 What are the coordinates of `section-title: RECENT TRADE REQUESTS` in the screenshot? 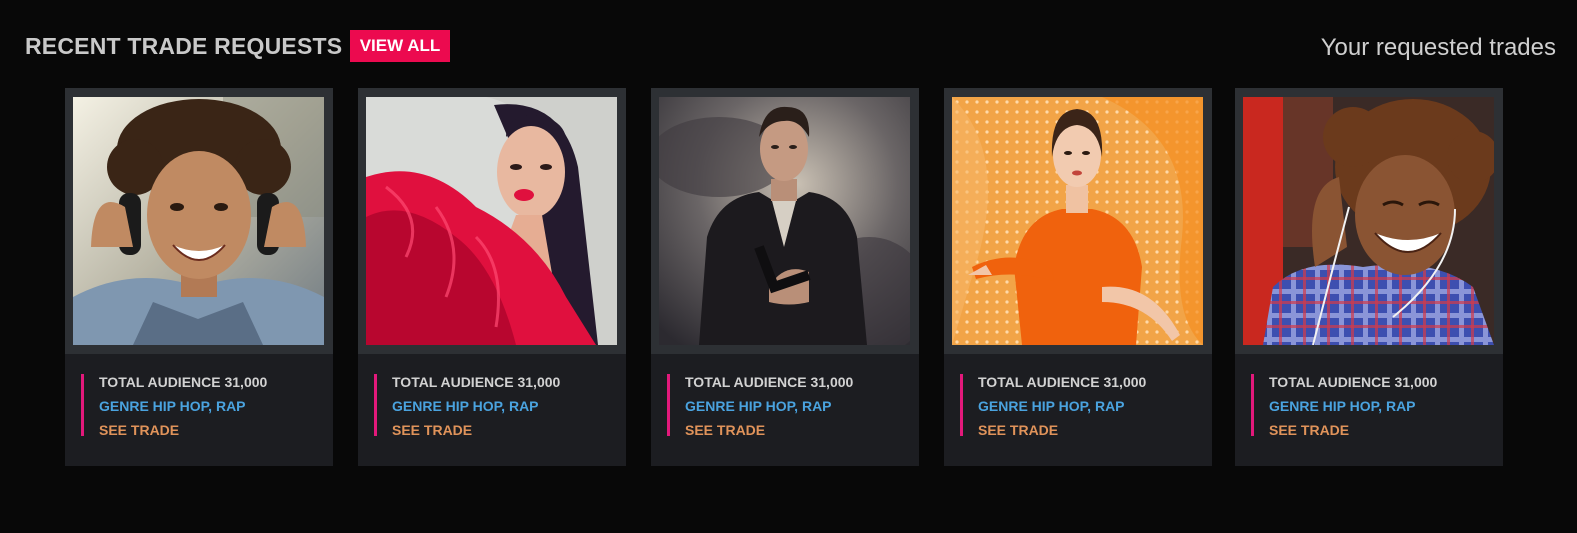 It's located at (184, 46).